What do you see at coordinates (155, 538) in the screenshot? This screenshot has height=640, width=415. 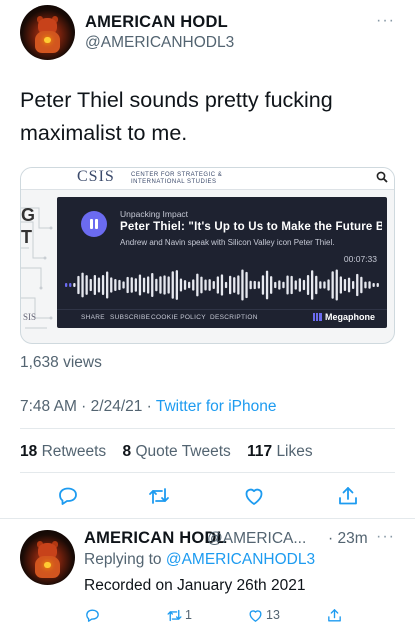 I see `reply-author-name: AMERICAN HODL` at bounding box center [155, 538].